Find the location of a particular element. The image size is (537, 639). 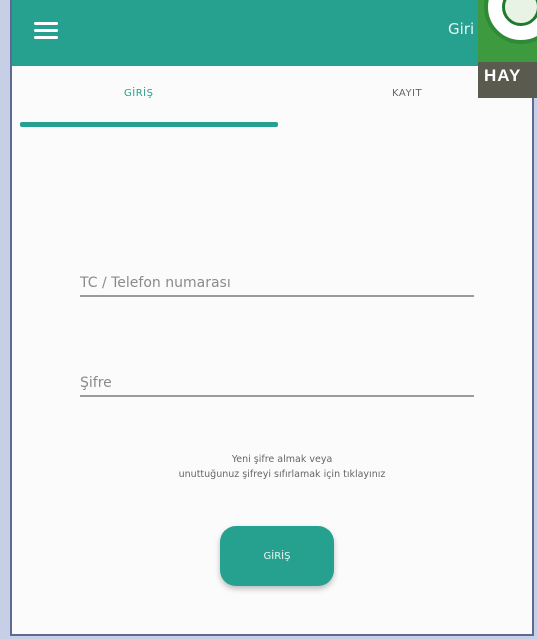

tc-phone-input is located at coordinates (277, 286).